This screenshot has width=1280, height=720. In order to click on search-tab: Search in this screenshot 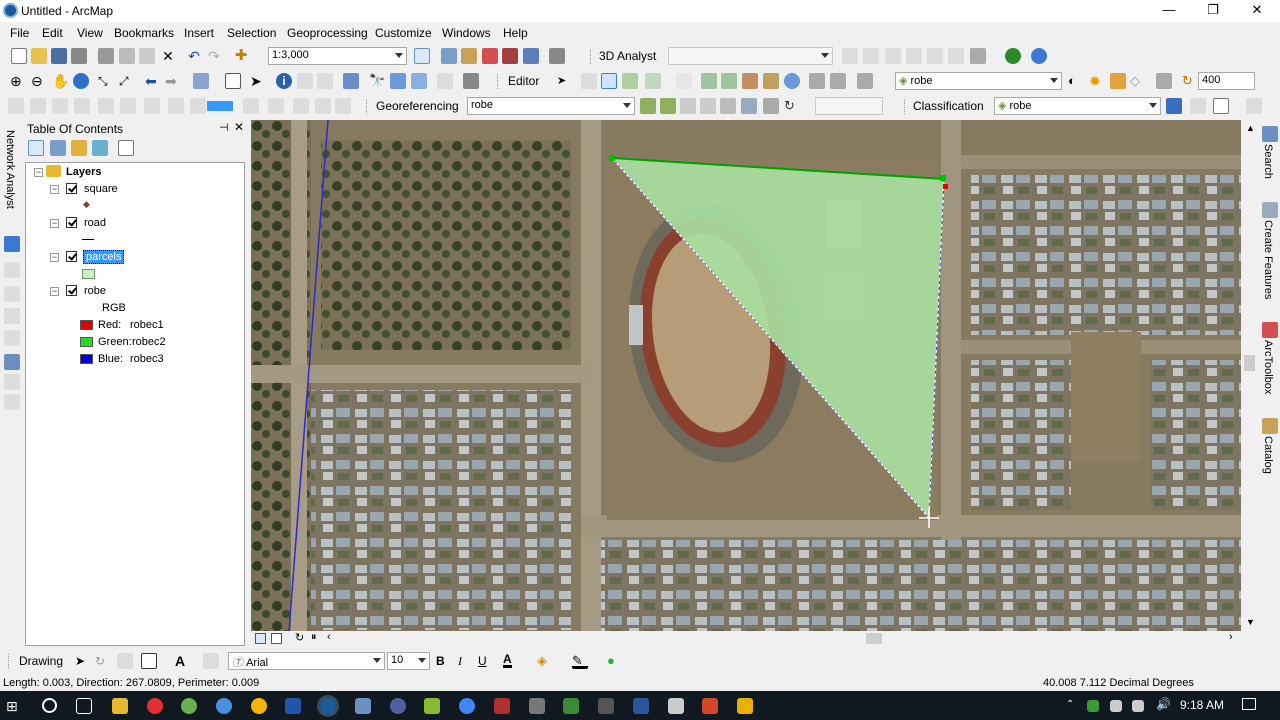, I will do `click(1268, 161)`.